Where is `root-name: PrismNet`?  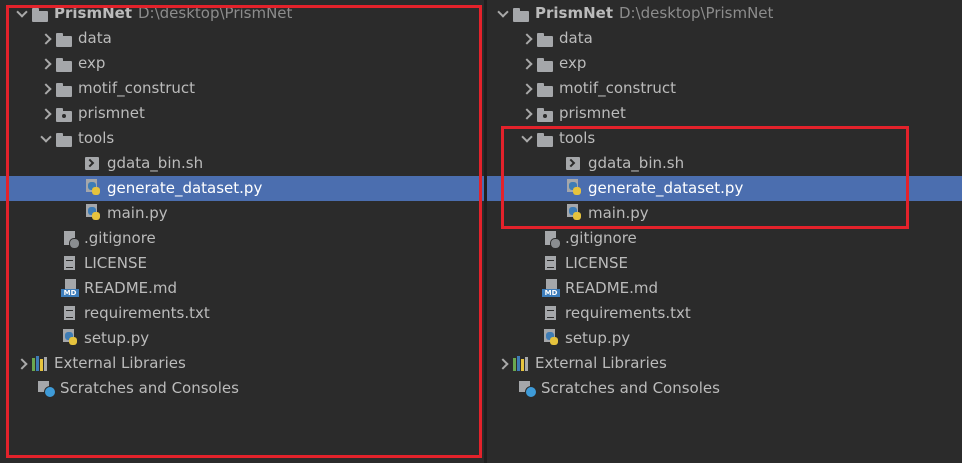
root-name: PrismNet is located at coordinates (574, 13).